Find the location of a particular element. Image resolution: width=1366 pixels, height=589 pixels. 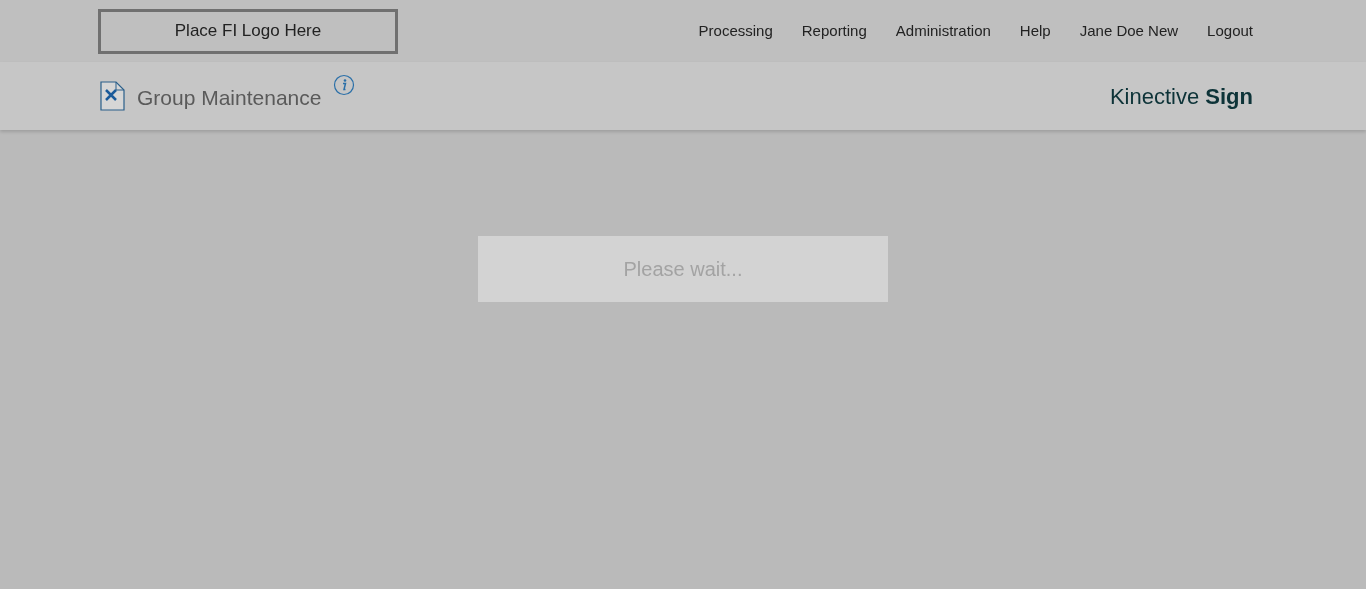

info-icon is located at coordinates (344, 85).